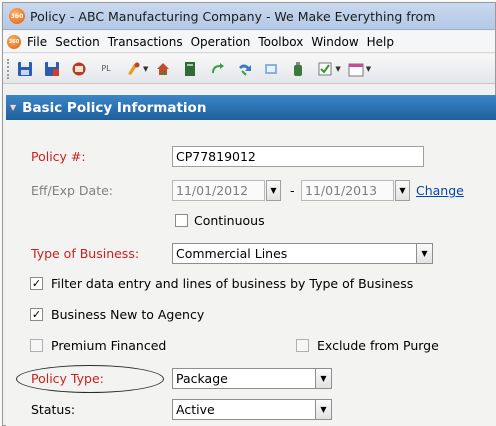 The height and width of the screenshot is (426, 496). What do you see at coordinates (106, 69) in the screenshot?
I see `pl-icon: PL` at bounding box center [106, 69].